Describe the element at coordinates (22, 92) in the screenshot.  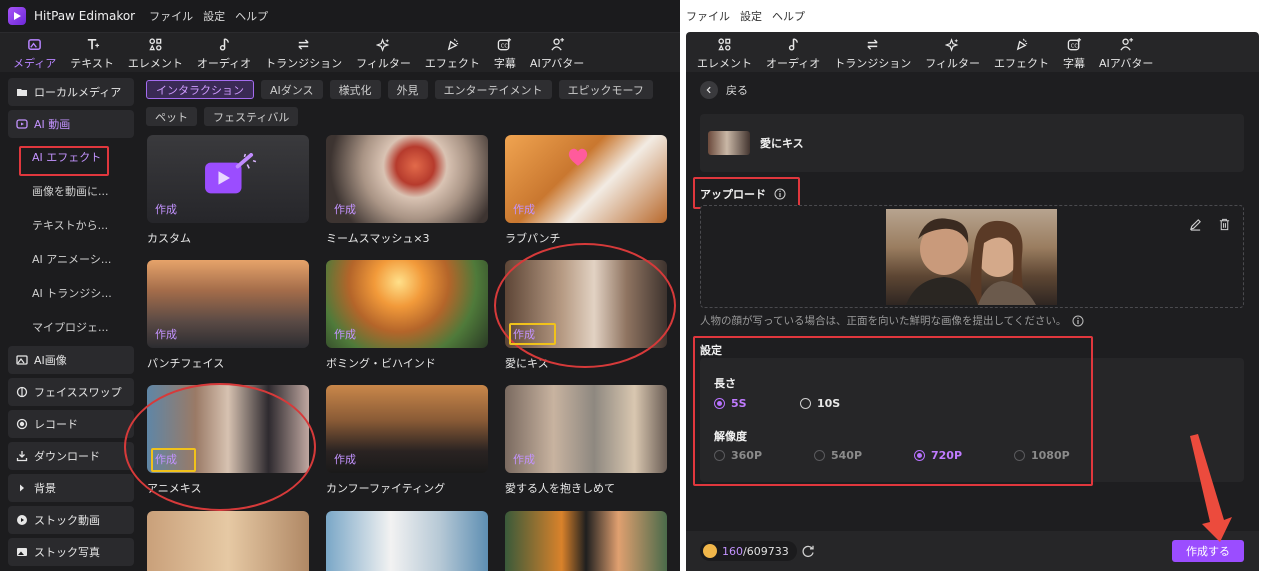
I see `folder-icon` at that location.